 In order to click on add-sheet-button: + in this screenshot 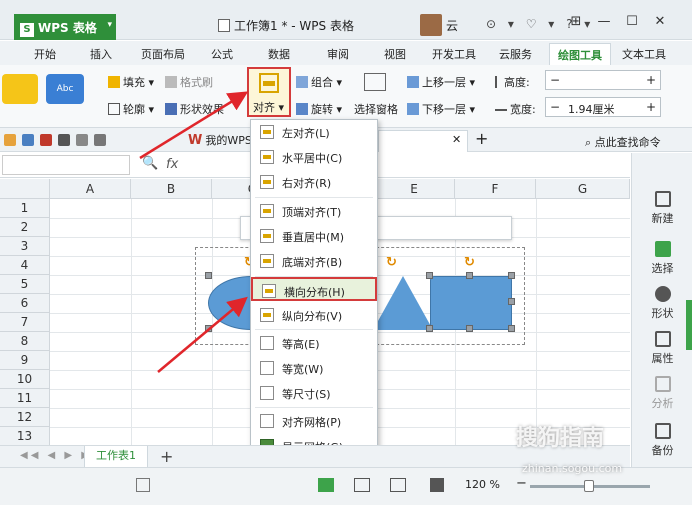, I will do `click(166, 456)`.